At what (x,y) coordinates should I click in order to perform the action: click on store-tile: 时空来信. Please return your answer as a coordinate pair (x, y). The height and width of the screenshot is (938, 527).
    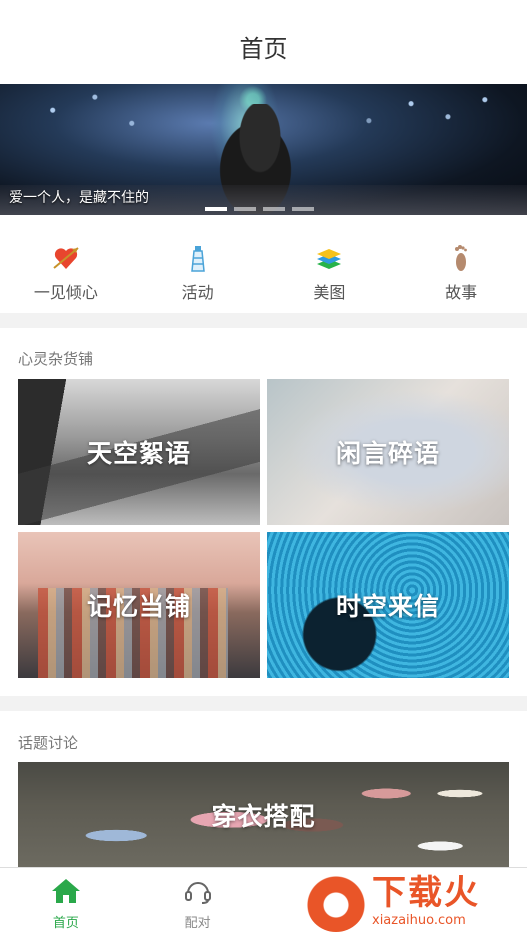
    Looking at the image, I should click on (388, 605).